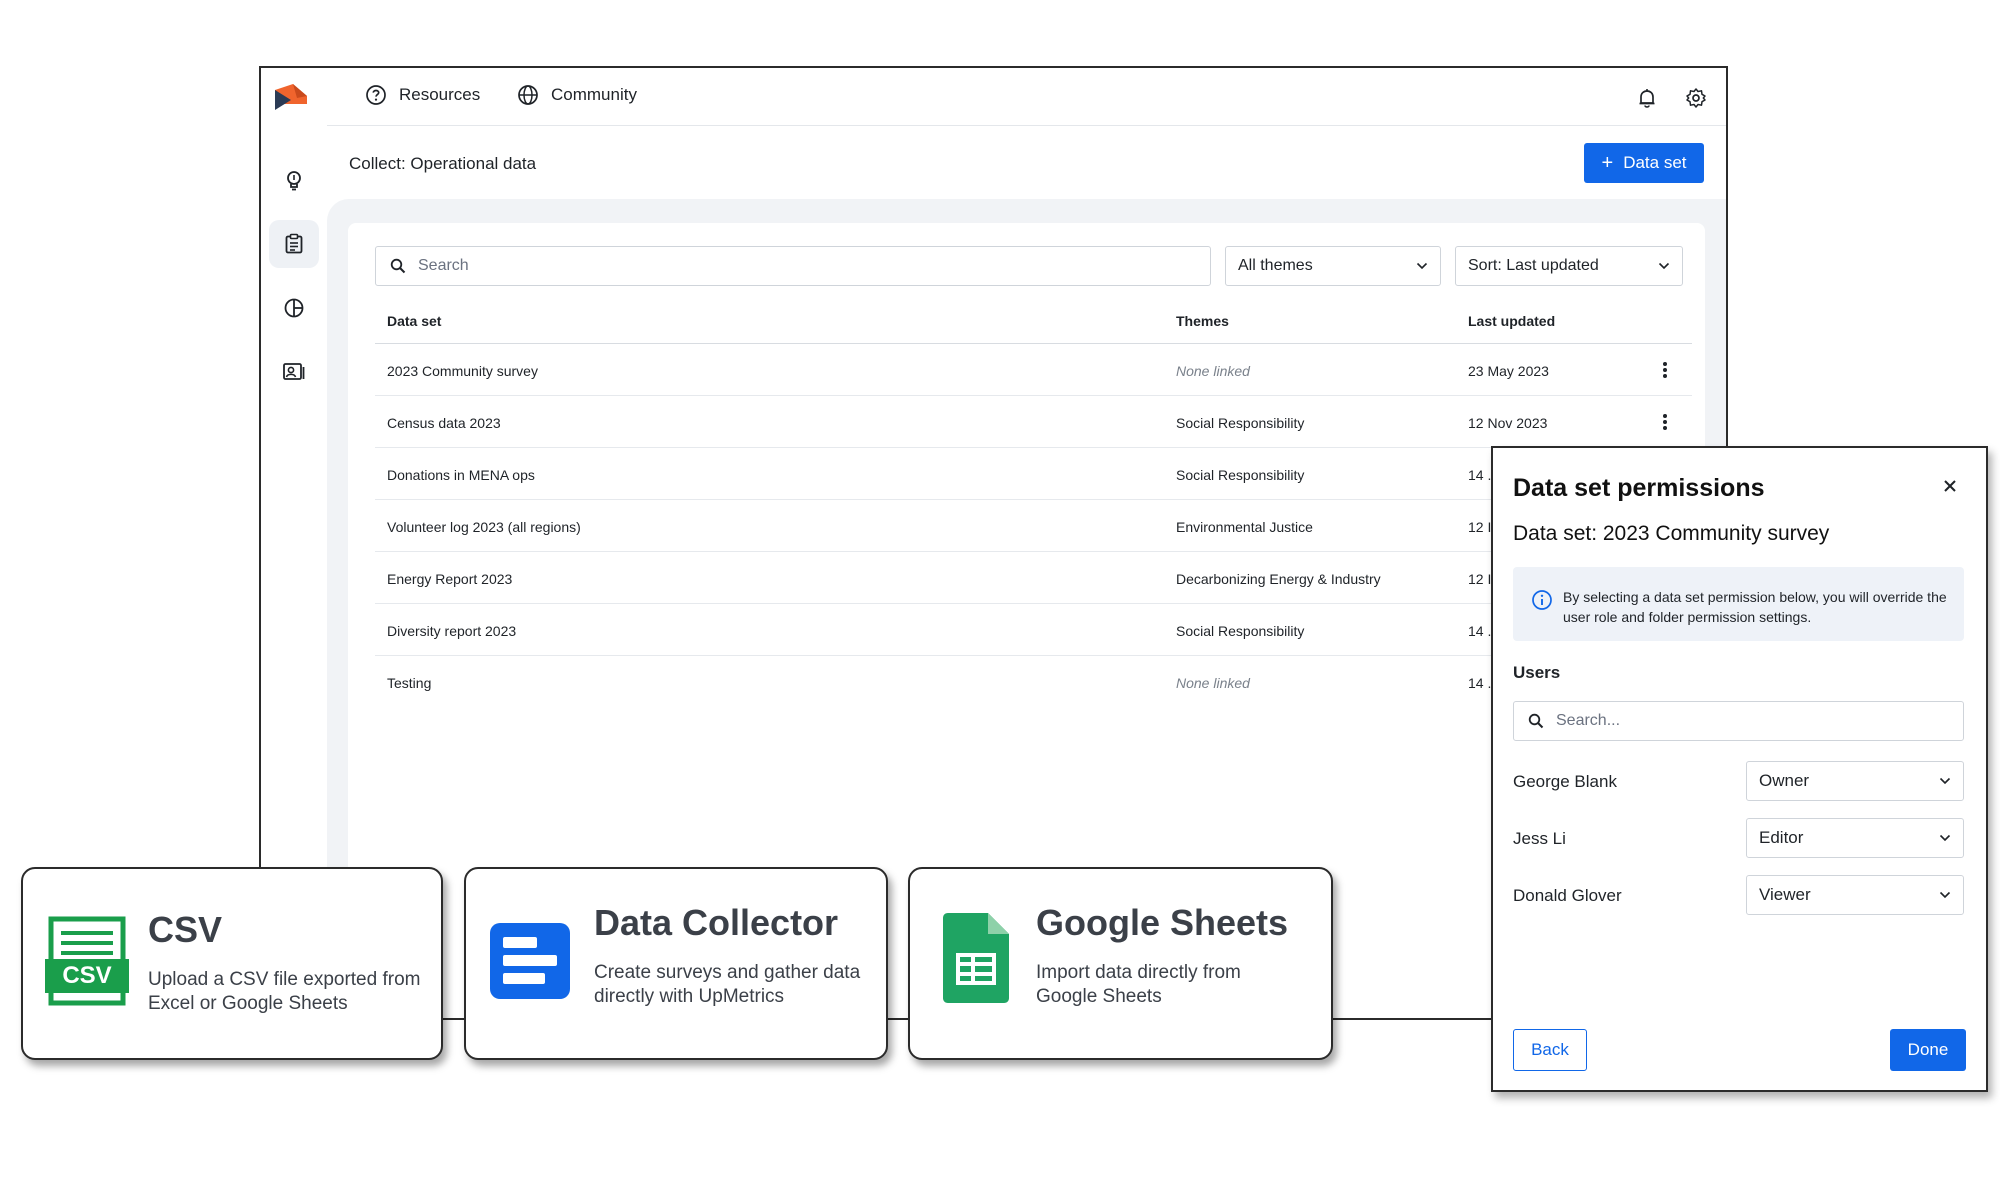 The width and height of the screenshot is (2000, 1200). What do you see at coordinates (443, 163) in the screenshot?
I see `page-title: Collect: Operational data` at bounding box center [443, 163].